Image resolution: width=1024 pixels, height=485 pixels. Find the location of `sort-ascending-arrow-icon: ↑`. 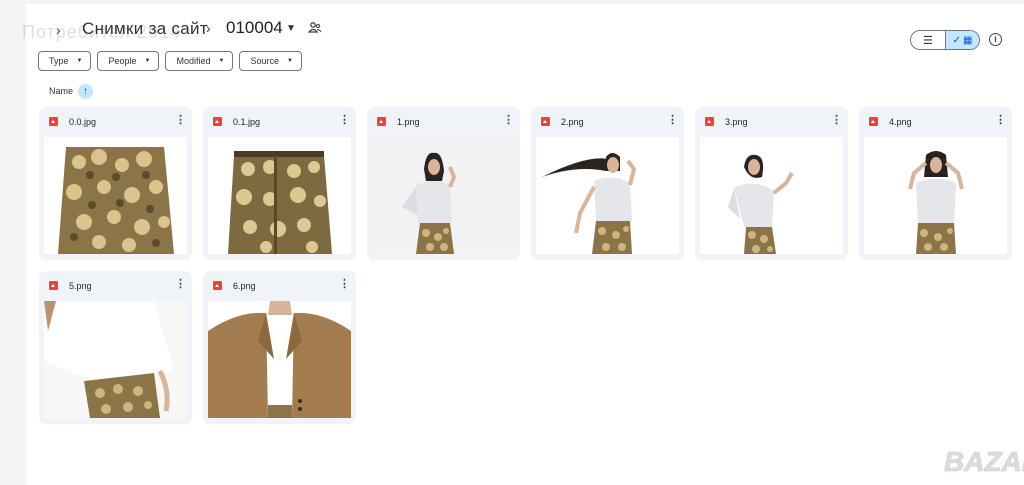

sort-ascending-arrow-icon: ↑ is located at coordinates (86, 91).